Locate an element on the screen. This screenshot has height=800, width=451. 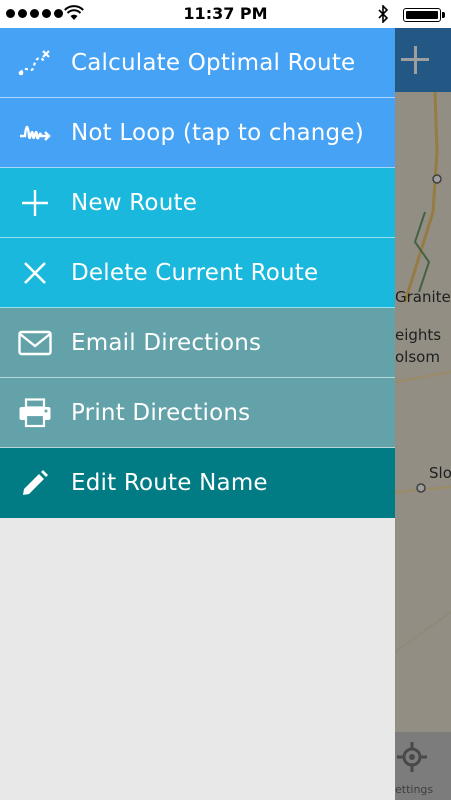
map-label: eights is located at coordinates (418, 335).